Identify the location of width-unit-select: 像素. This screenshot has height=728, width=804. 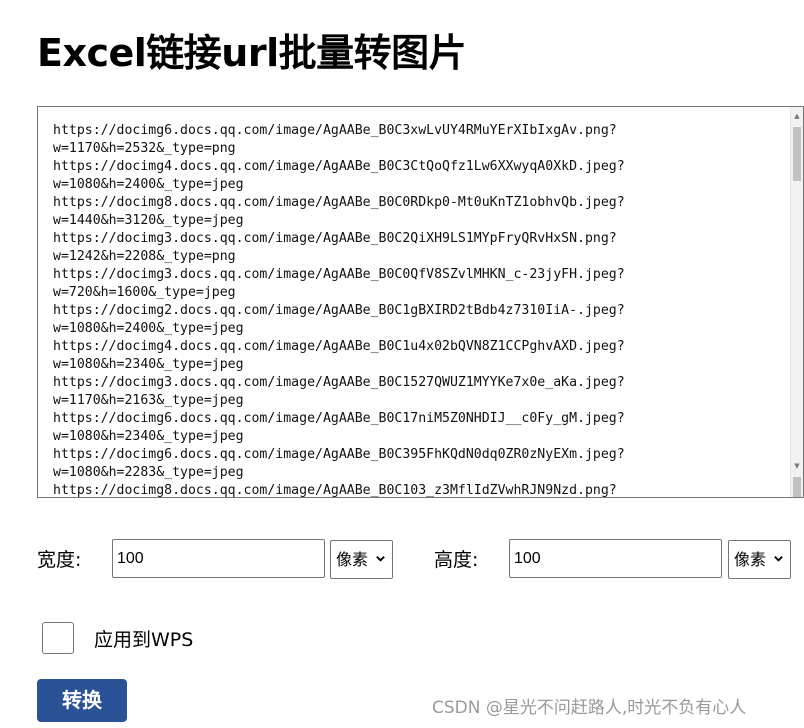
(361, 559).